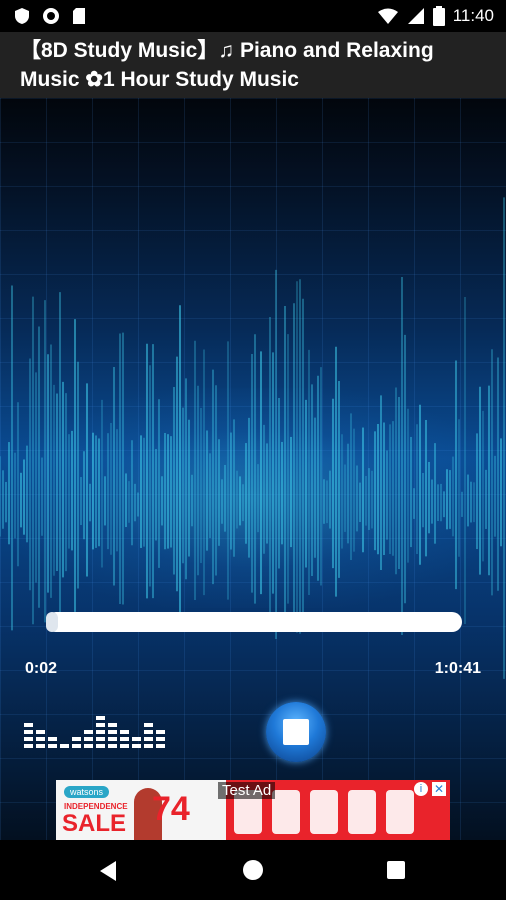 This screenshot has height=900, width=506. I want to click on stop-button, so click(296, 732).